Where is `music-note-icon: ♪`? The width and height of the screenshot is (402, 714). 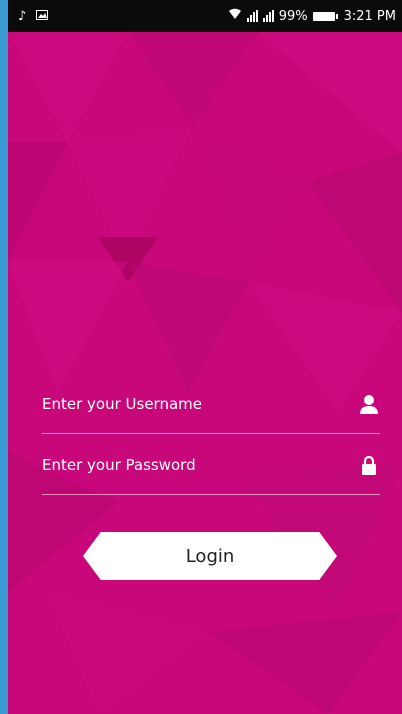 music-note-icon: ♪ is located at coordinates (22, 16).